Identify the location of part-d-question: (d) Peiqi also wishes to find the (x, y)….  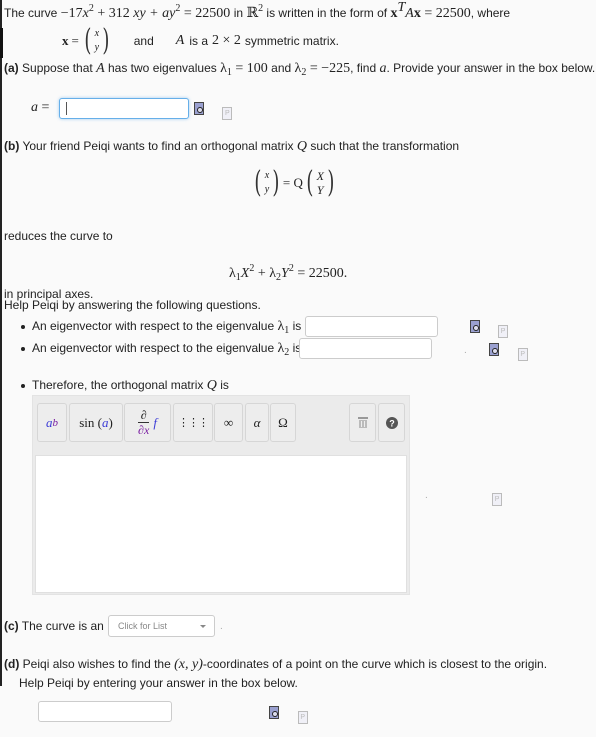
(276, 664).